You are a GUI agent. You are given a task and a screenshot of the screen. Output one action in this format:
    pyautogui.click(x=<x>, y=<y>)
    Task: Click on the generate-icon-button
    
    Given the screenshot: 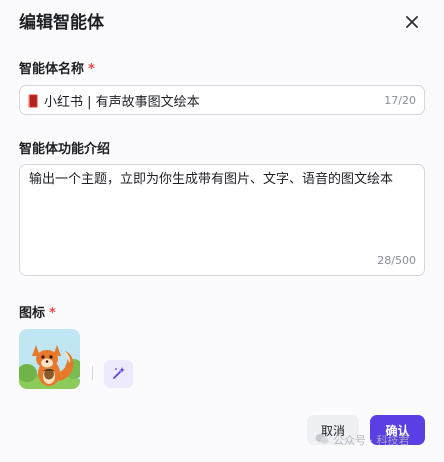 What is the action you would take?
    pyautogui.click(x=118, y=374)
    